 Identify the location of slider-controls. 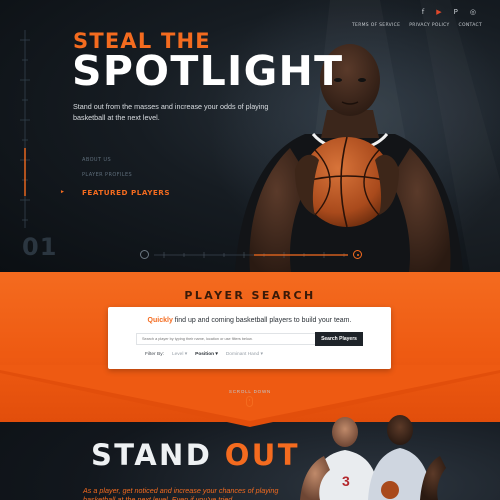
(251, 255).